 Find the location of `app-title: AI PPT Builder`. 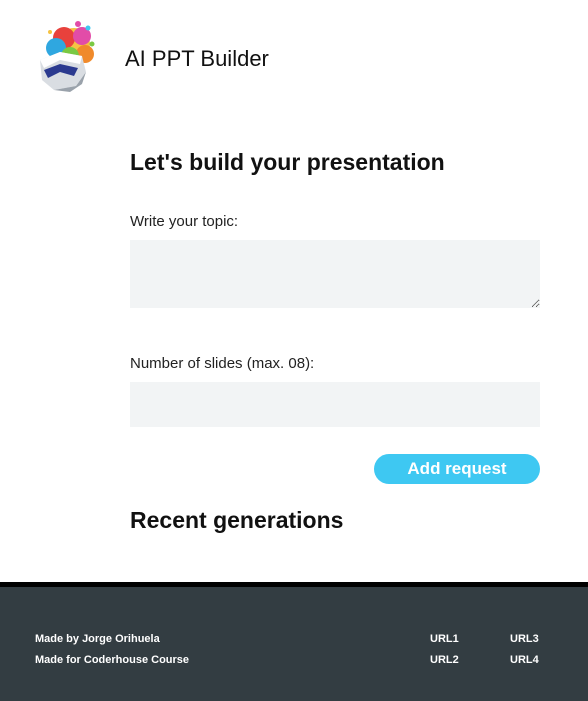

app-title: AI PPT Builder is located at coordinates (197, 58).